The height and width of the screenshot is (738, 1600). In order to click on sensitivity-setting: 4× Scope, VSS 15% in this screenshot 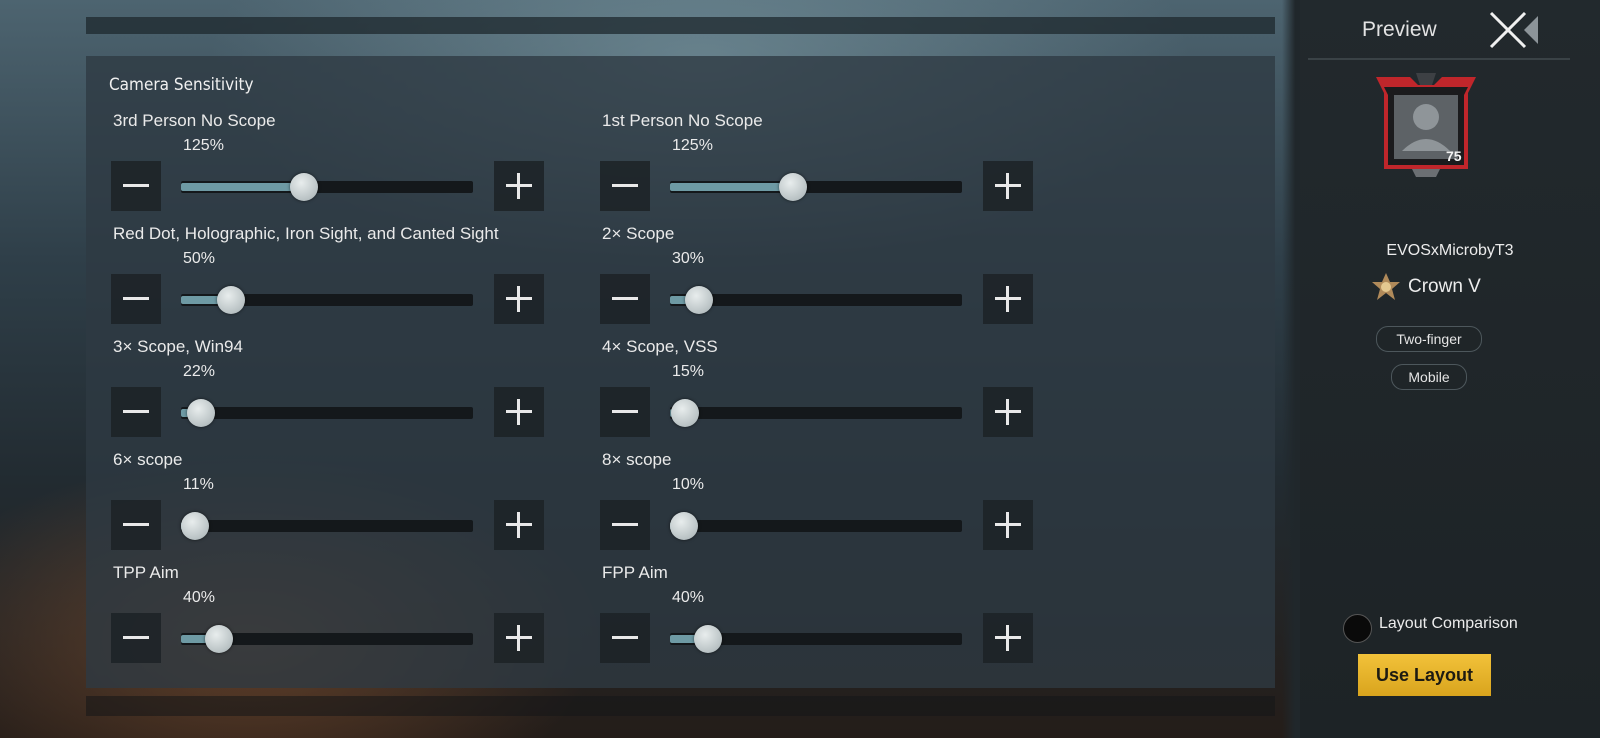, I will do `click(820, 392)`.